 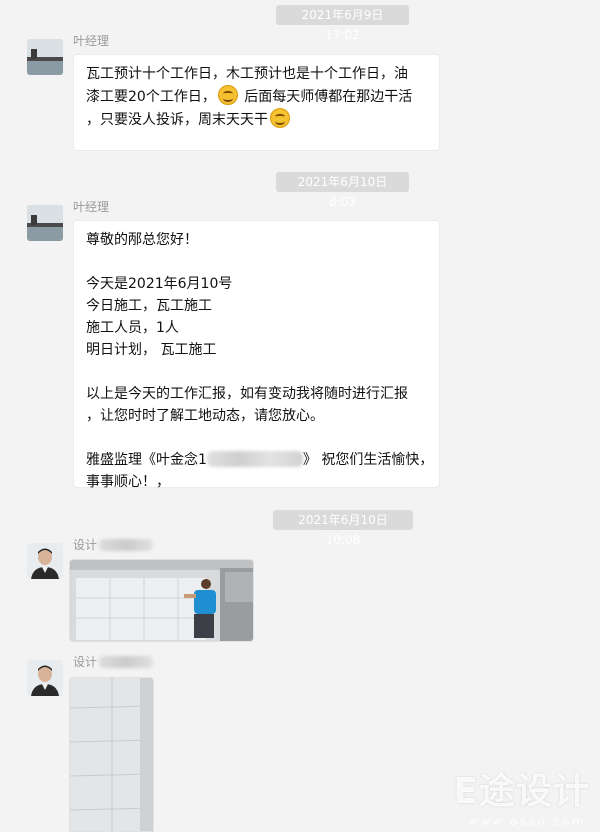 What do you see at coordinates (527, 821) in the screenshot?
I see `watermark-url: www.osso.com` at bounding box center [527, 821].